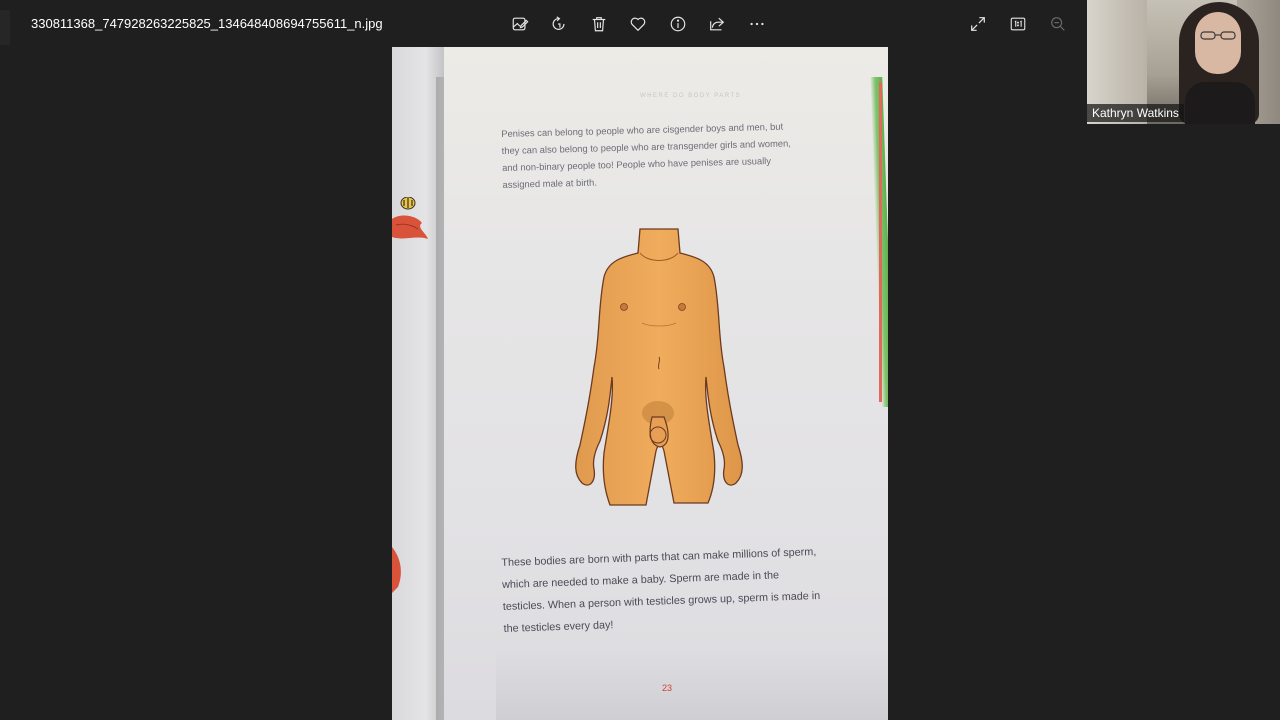  I want to click on participant-body, so click(1220, 103).